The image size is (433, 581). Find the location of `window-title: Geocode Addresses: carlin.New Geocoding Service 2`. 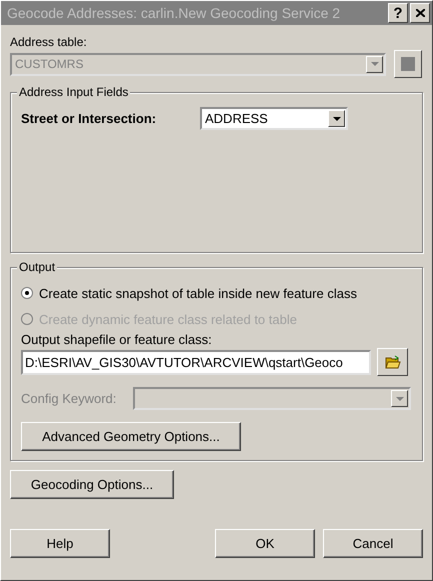

window-title: Geocode Addresses: carlin.New Geocoding Service 2 is located at coordinates (174, 13).